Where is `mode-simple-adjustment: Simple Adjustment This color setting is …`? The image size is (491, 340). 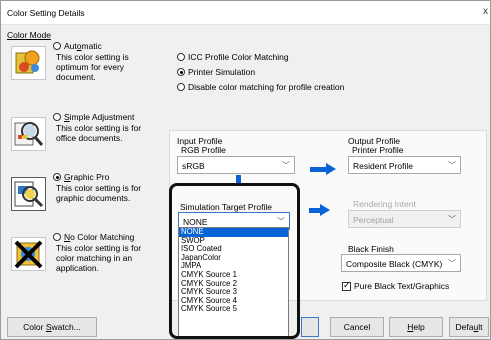
mode-simple-adjustment: Simple Adjustment This color setting is … is located at coordinates (82, 137).